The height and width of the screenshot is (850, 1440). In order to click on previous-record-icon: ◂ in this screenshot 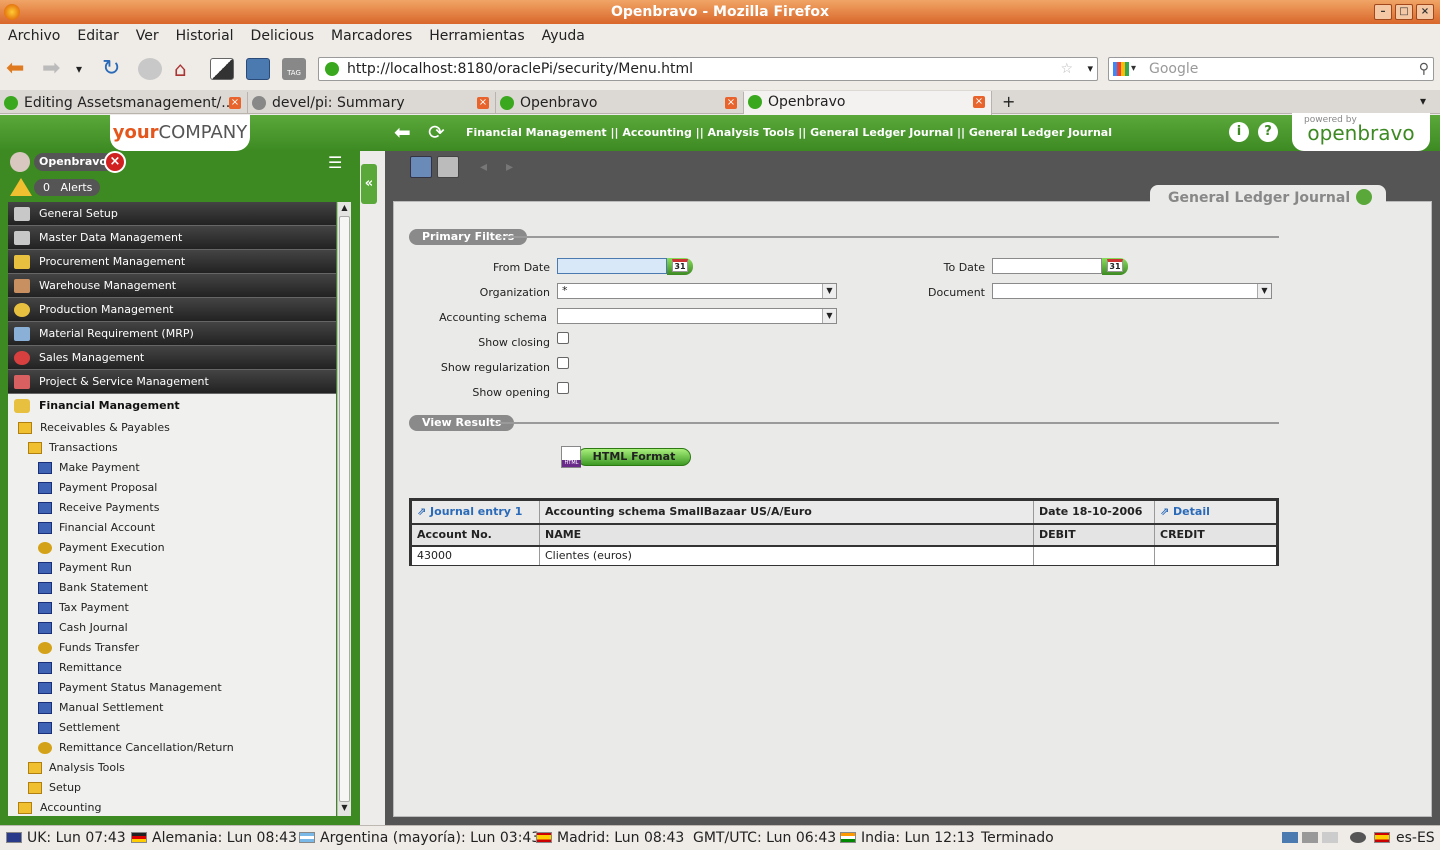, I will do `click(491, 167)`.